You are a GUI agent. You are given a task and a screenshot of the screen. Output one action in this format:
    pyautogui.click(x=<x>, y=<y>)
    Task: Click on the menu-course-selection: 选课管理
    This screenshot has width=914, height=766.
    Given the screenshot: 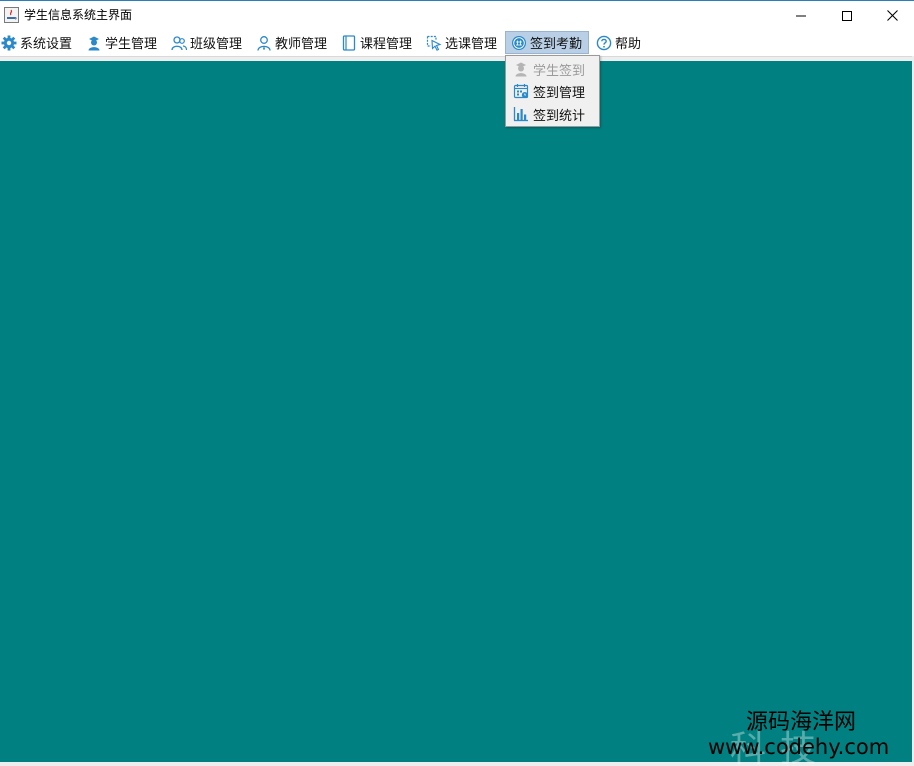 What is the action you would take?
    pyautogui.click(x=461, y=42)
    